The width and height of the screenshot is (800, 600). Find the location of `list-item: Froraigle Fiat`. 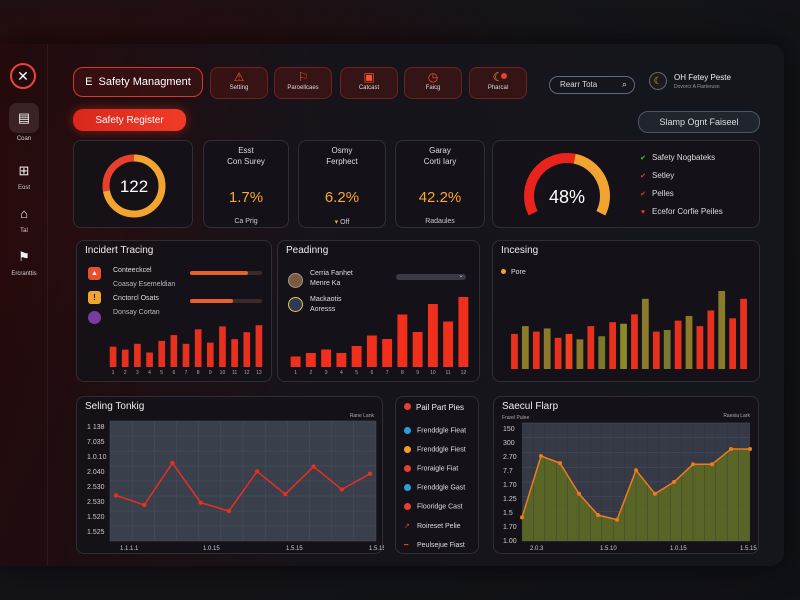

list-item: Froraigle Fiat is located at coordinates (431, 468).